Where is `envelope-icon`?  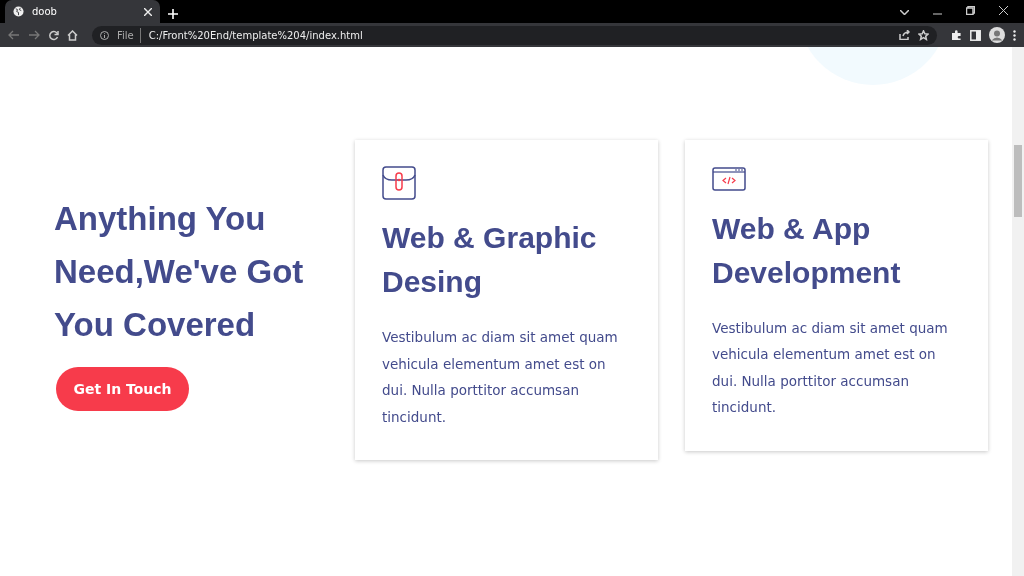
envelope-icon is located at coordinates (399, 183).